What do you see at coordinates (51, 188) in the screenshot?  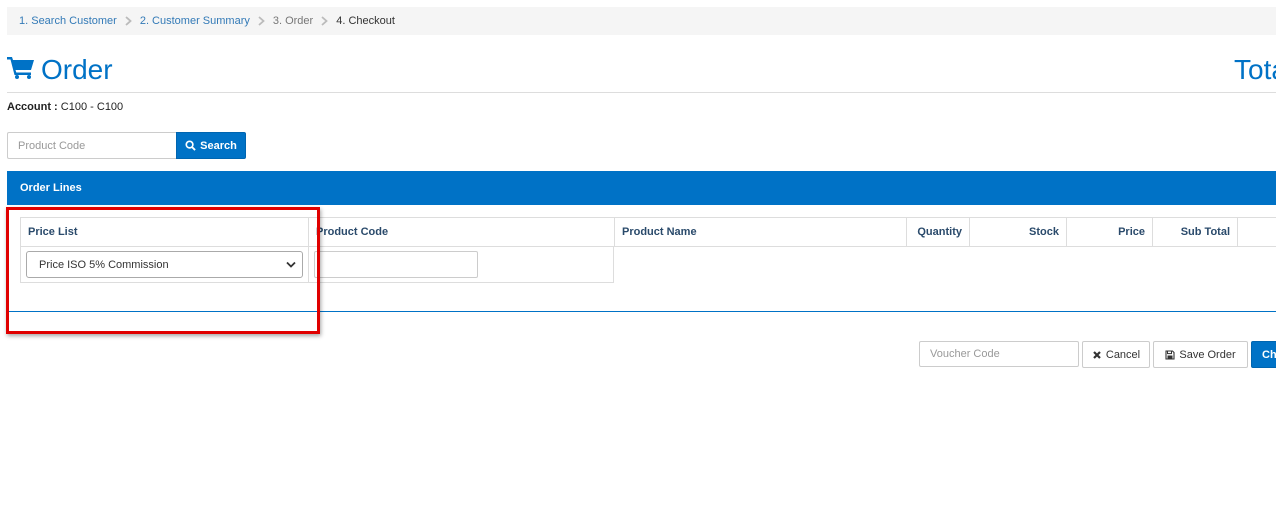 I see `order-lines-title: Order Lines` at bounding box center [51, 188].